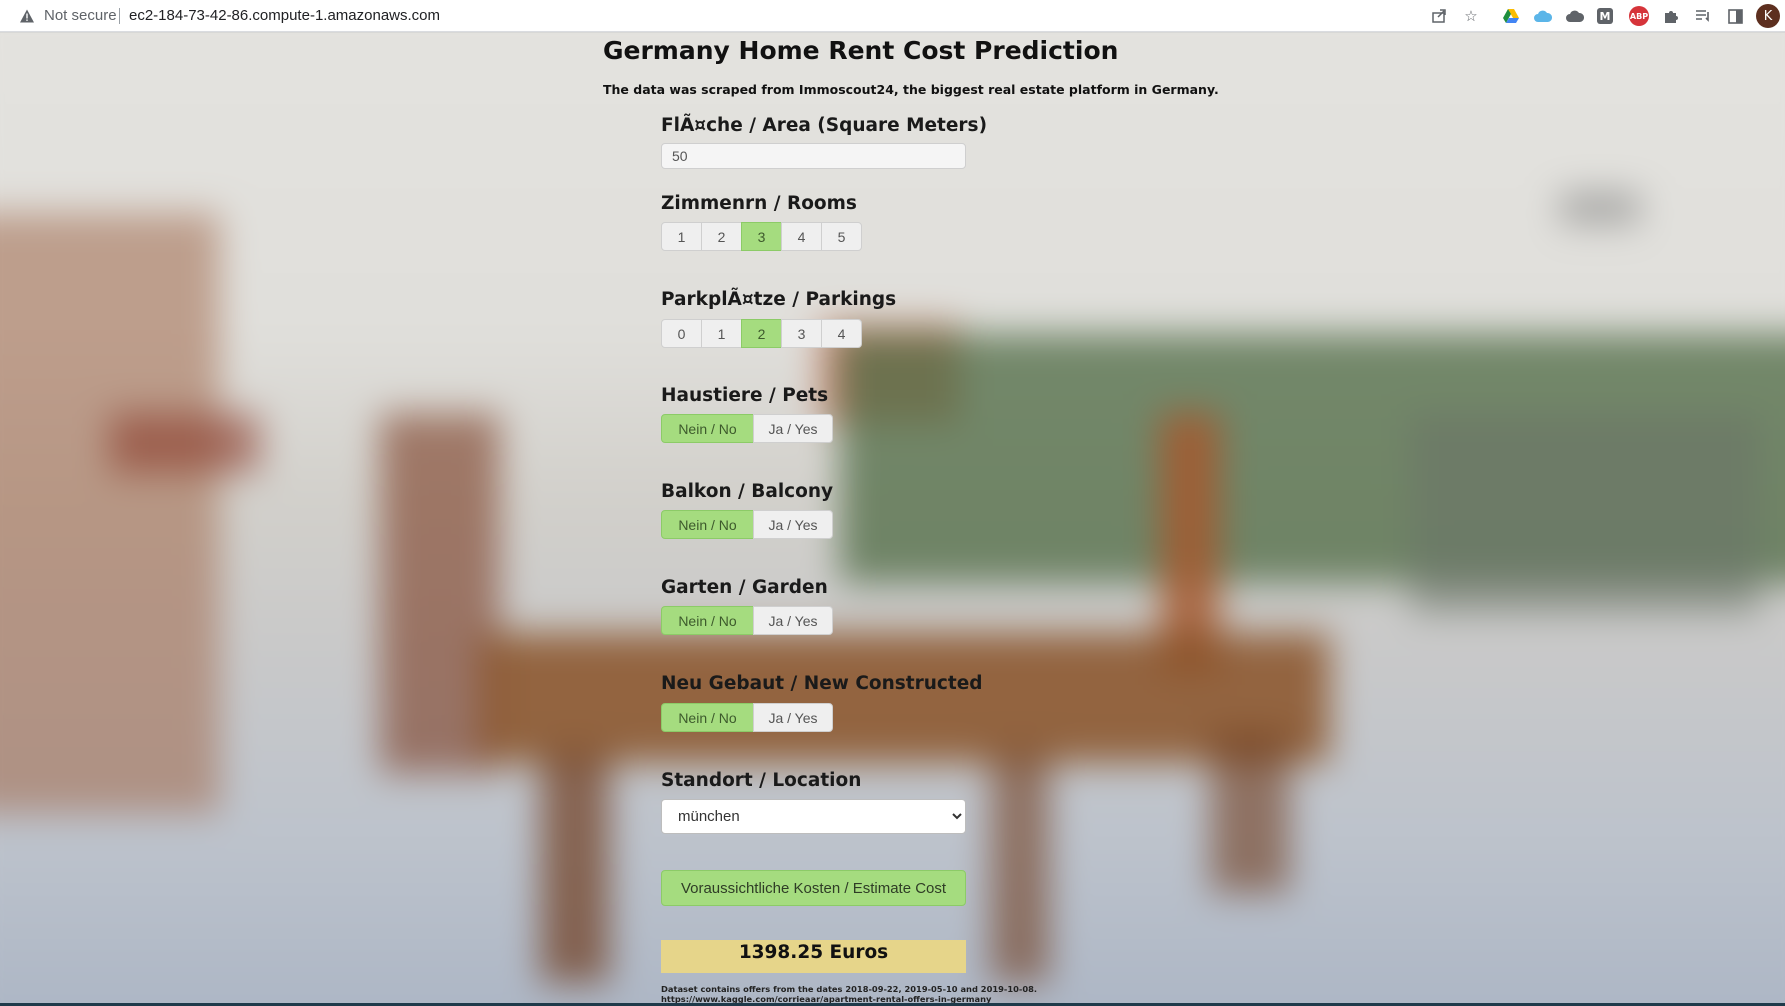  Describe the element at coordinates (80, 15) in the screenshot. I see `security-status: Not secure` at that location.